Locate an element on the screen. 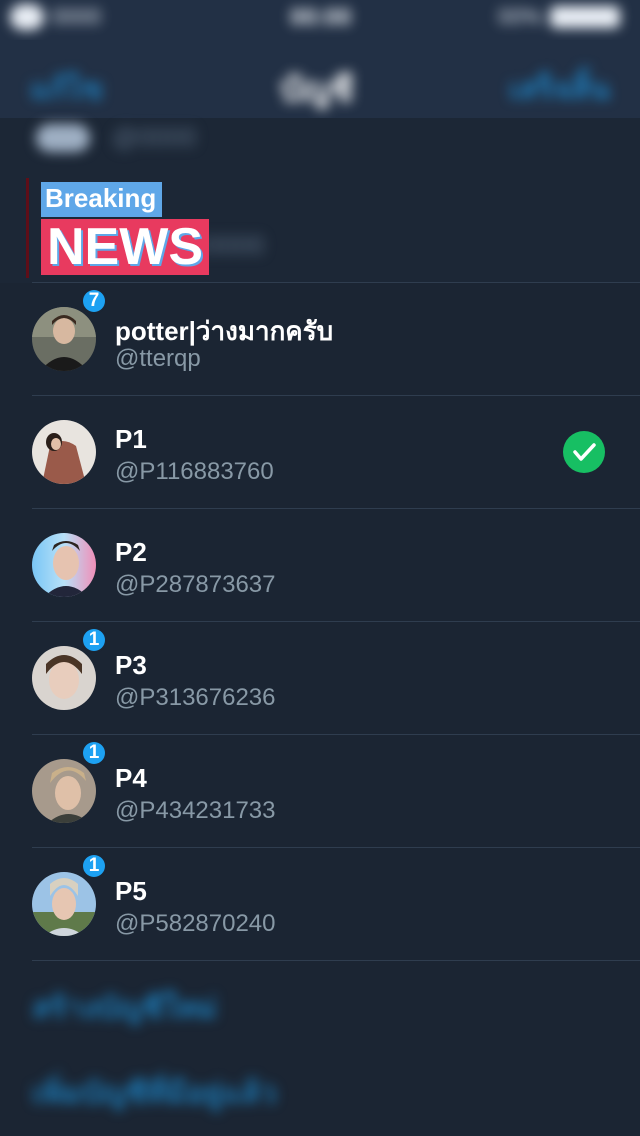 The height and width of the screenshot is (1136, 640). account-handle: @P287873637 is located at coordinates (195, 584).